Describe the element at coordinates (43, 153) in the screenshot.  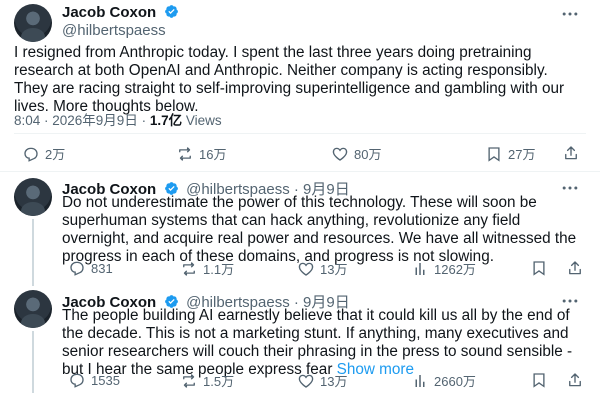
I see `reply-button: 2万` at that location.